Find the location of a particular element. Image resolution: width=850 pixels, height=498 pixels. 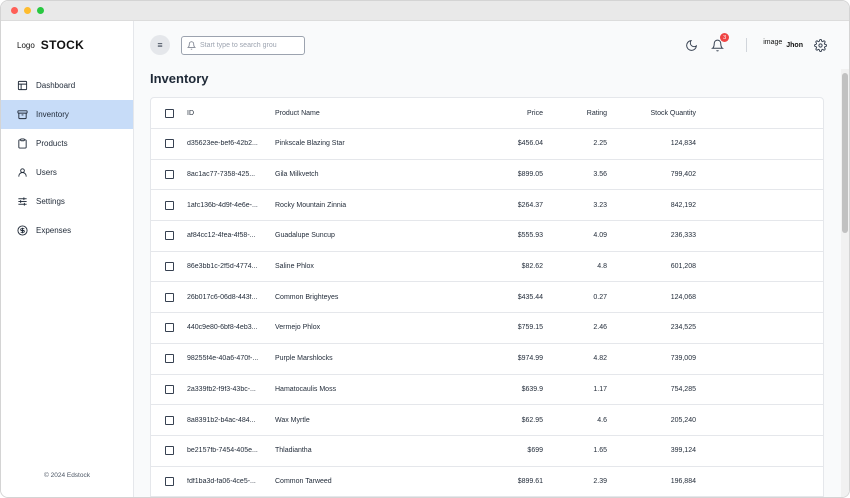

sidebar-item-dashboard: Dashboard is located at coordinates (67, 85).